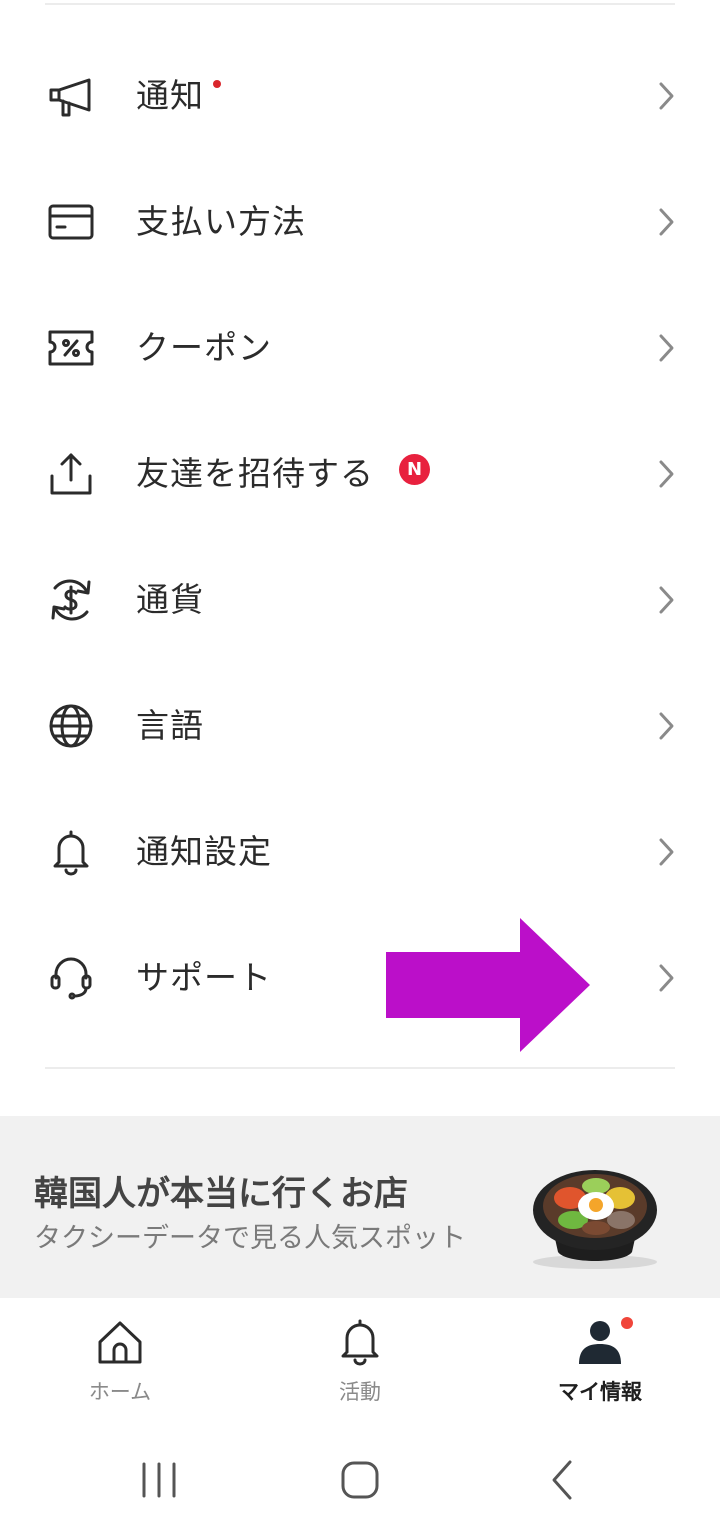 The height and width of the screenshot is (1532, 720). I want to click on menu-item-currency: 通貨, so click(360, 600).